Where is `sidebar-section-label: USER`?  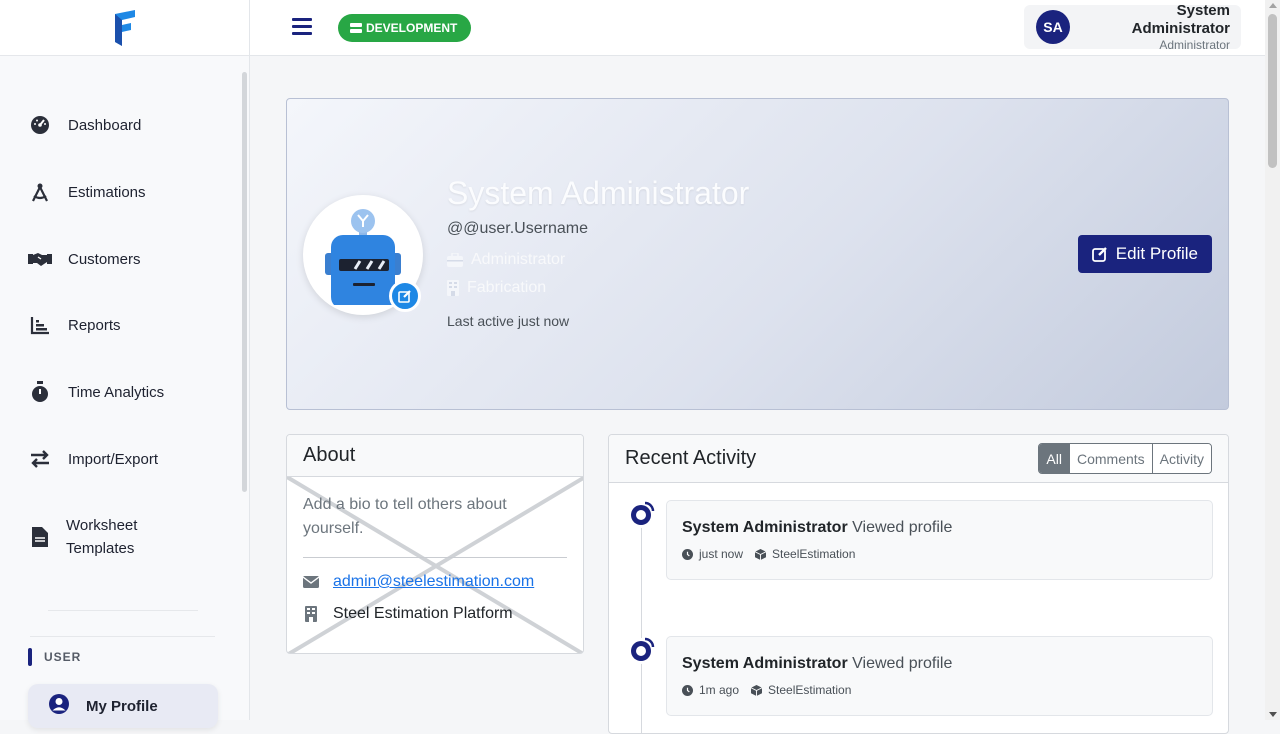
sidebar-section-label: USER is located at coordinates (63, 657).